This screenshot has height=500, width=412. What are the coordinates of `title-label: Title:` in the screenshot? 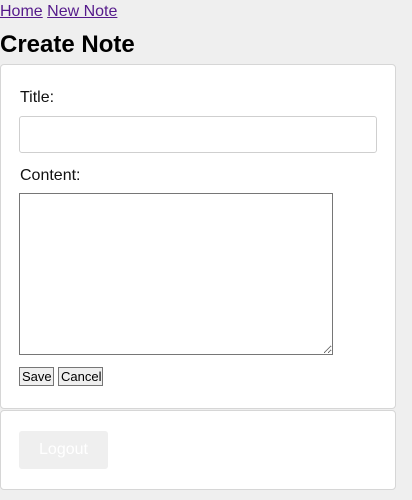 It's located at (37, 97).